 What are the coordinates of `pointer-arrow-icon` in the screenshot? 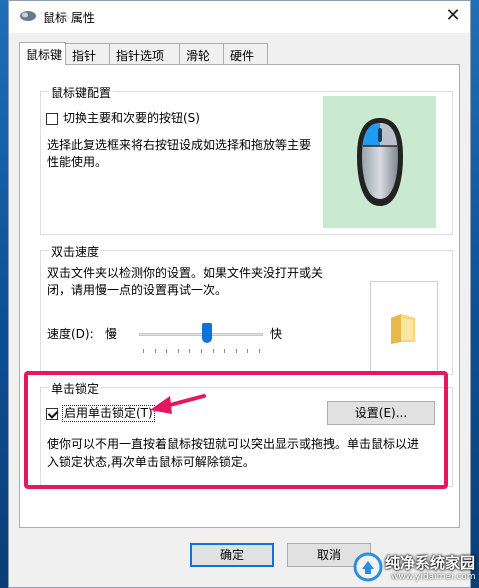 It's located at (178, 404).